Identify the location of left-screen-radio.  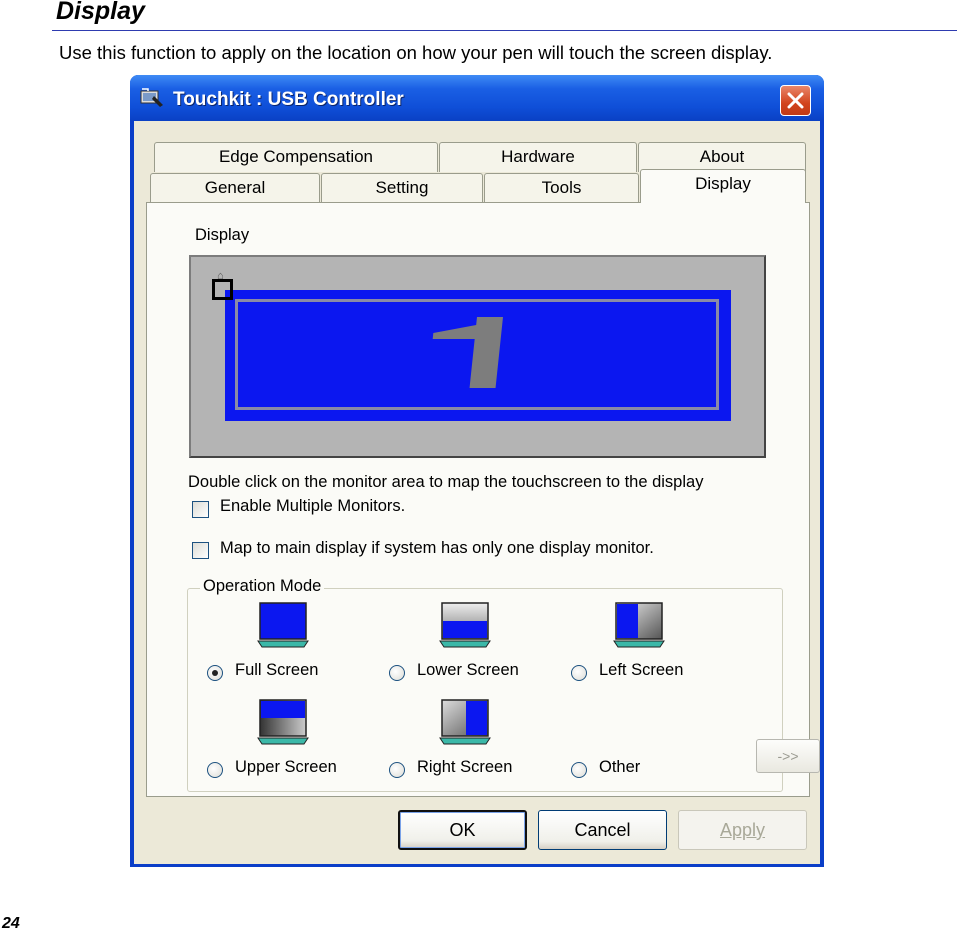
(579, 673).